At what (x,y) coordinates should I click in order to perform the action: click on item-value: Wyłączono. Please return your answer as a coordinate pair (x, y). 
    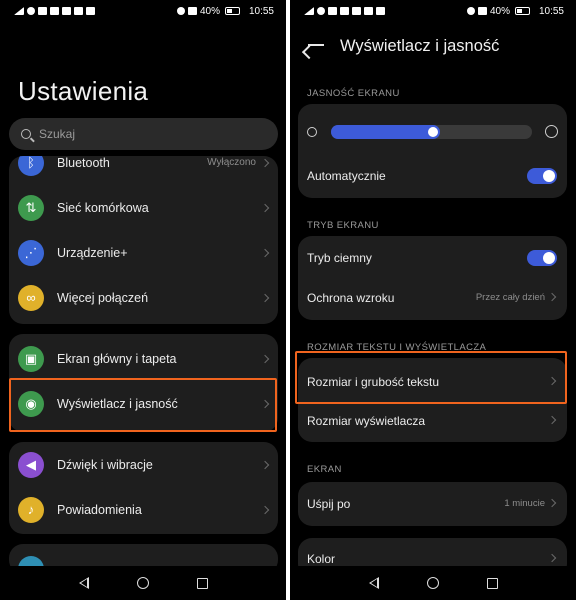
    Looking at the image, I should click on (231, 162).